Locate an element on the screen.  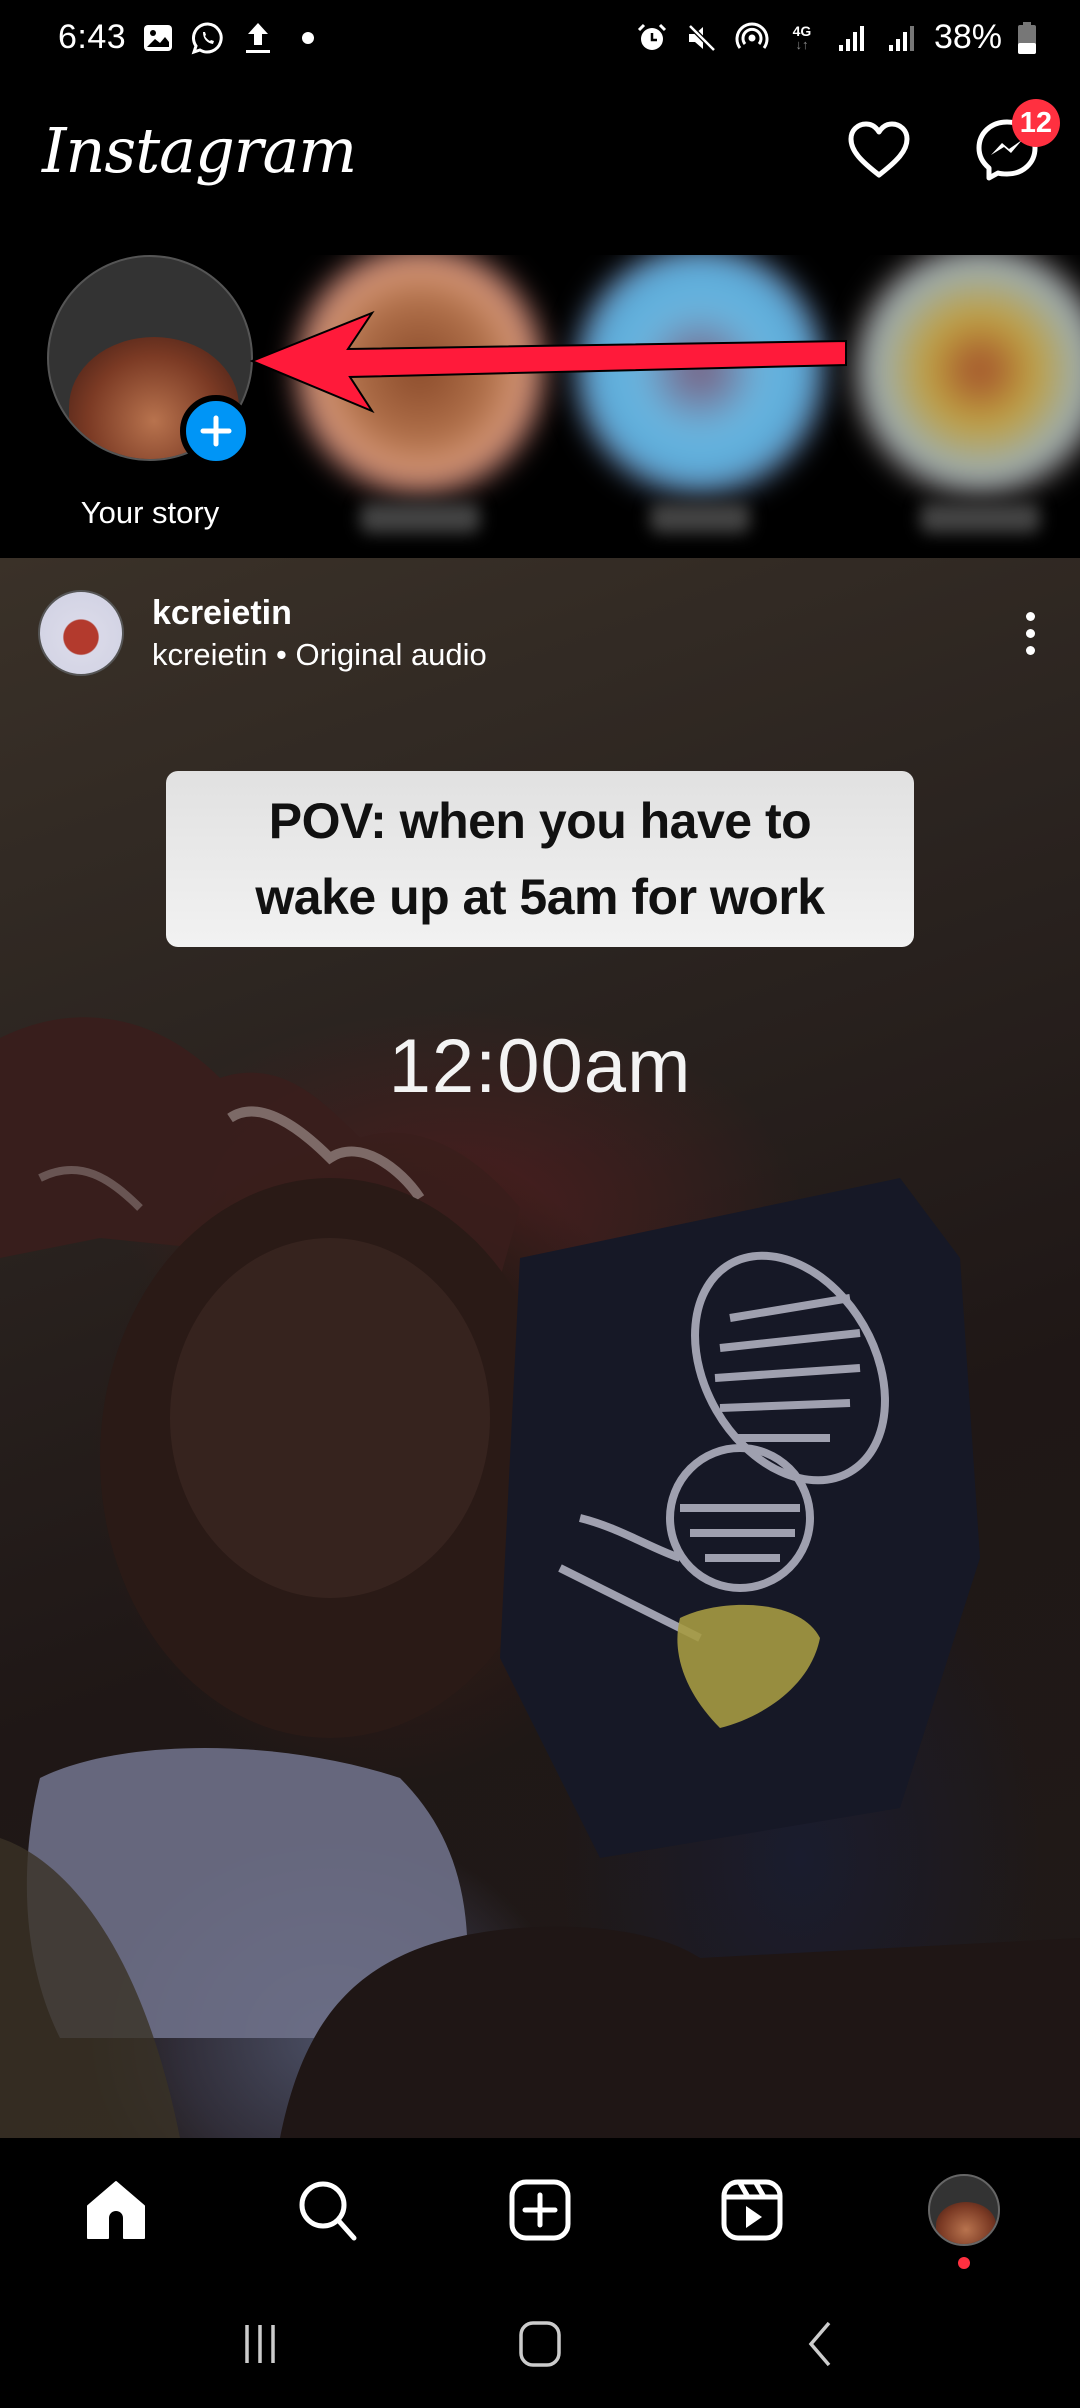
profile-avatar is located at coordinates (964, 2210).